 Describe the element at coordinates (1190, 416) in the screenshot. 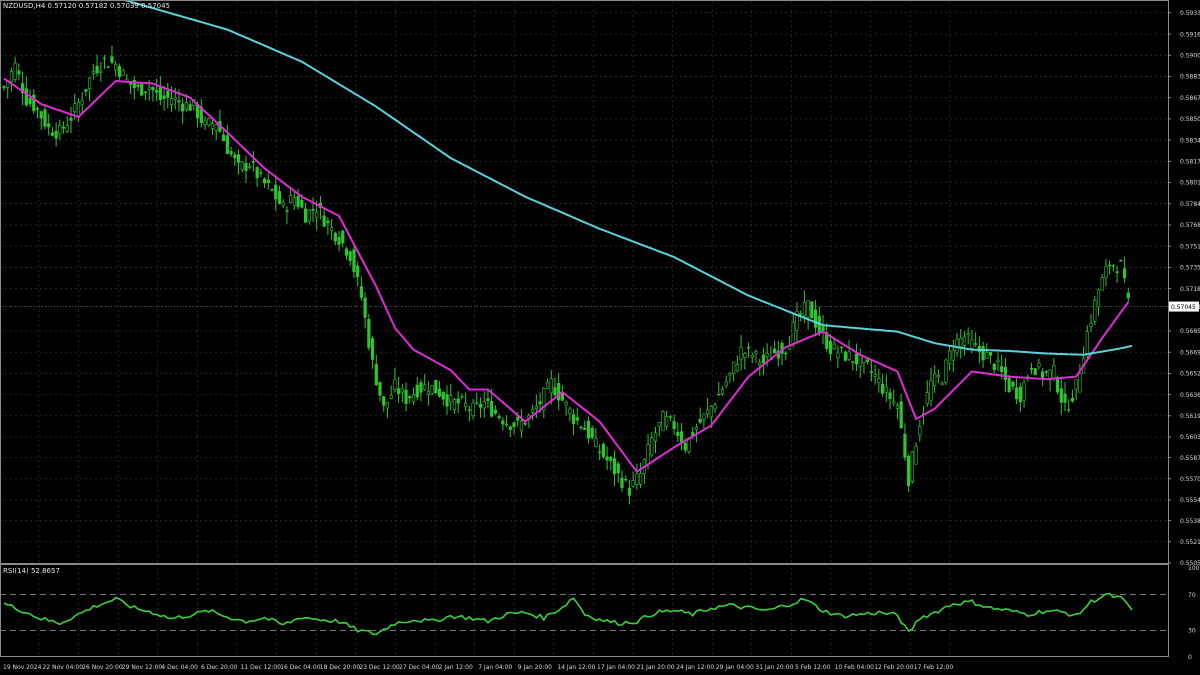

I see `price-tick-label: 0.56195` at that location.